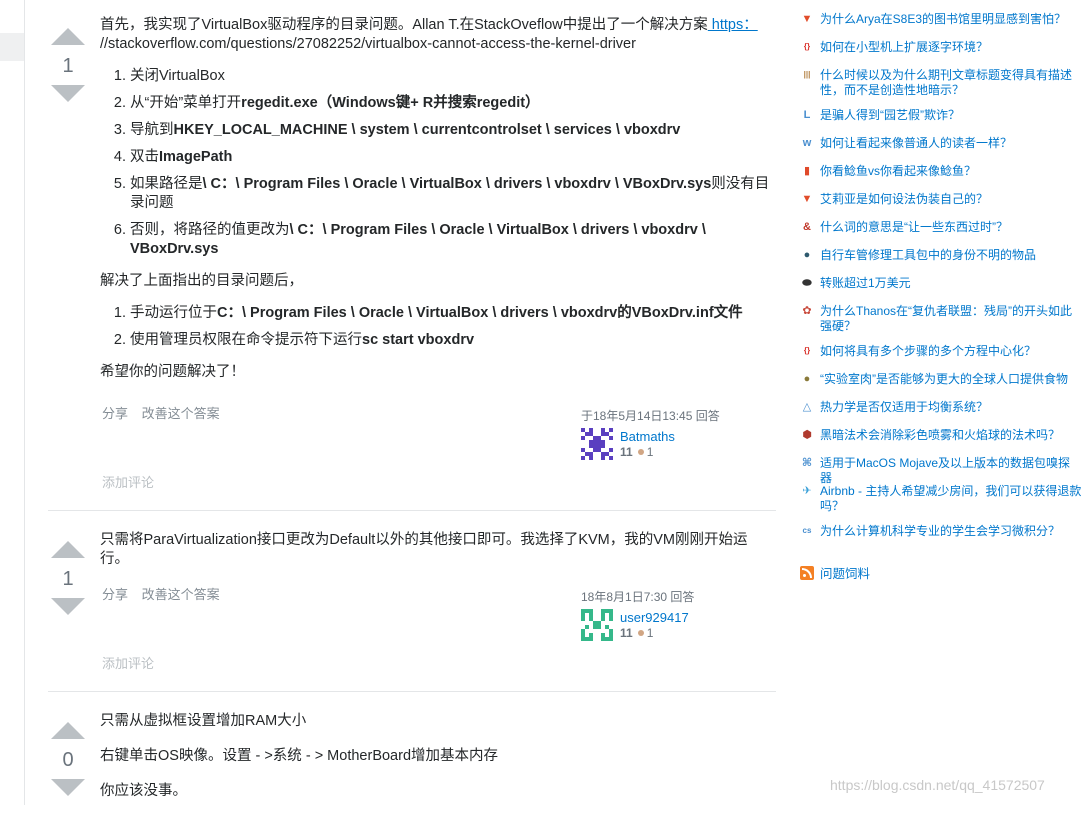 The height and width of the screenshot is (814, 1082). Describe the element at coordinates (951, 471) in the screenshot. I see `hot-question-title: 适用于MacOS Mojave及以上版本的数据包嗅探器` at that location.